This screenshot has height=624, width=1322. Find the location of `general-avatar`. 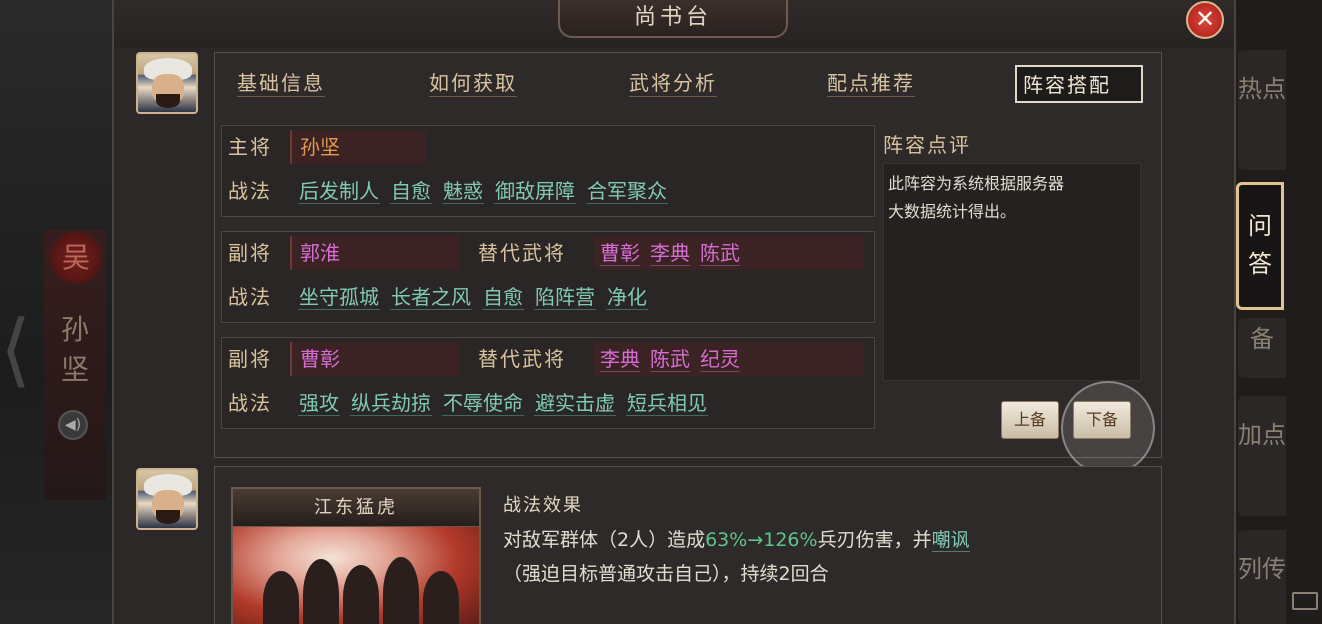

general-avatar is located at coordinates (167, 83).